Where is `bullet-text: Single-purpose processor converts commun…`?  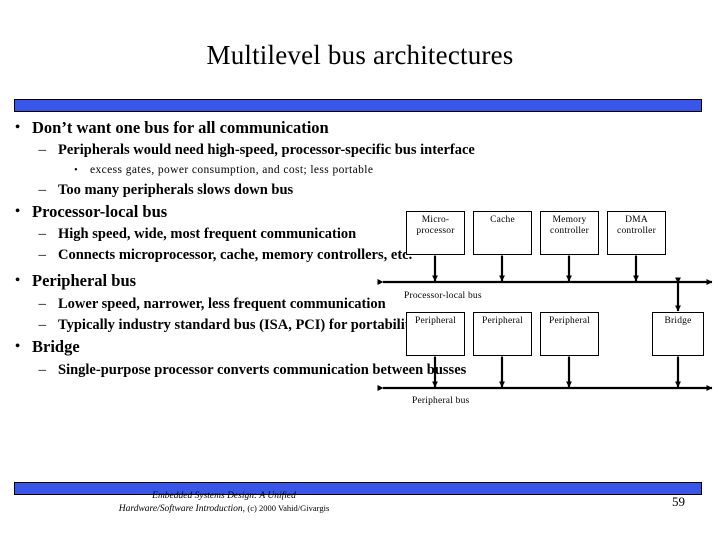 bullet-text: Single-purpose processor converts commun… is located at coordinates (262, 370).